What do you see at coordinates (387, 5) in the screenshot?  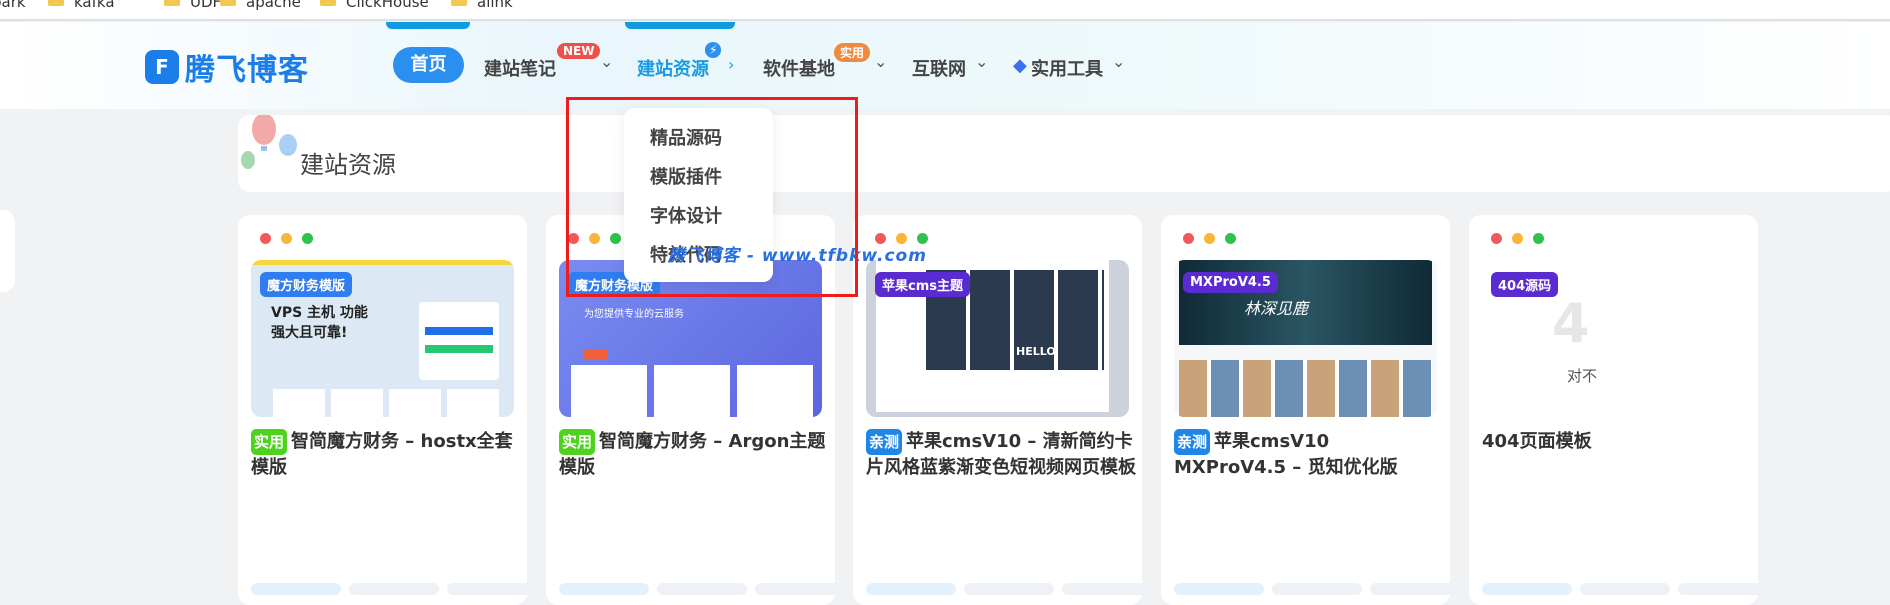 I see `bookmark: ClickHouse` at bounding box center [387, 5].